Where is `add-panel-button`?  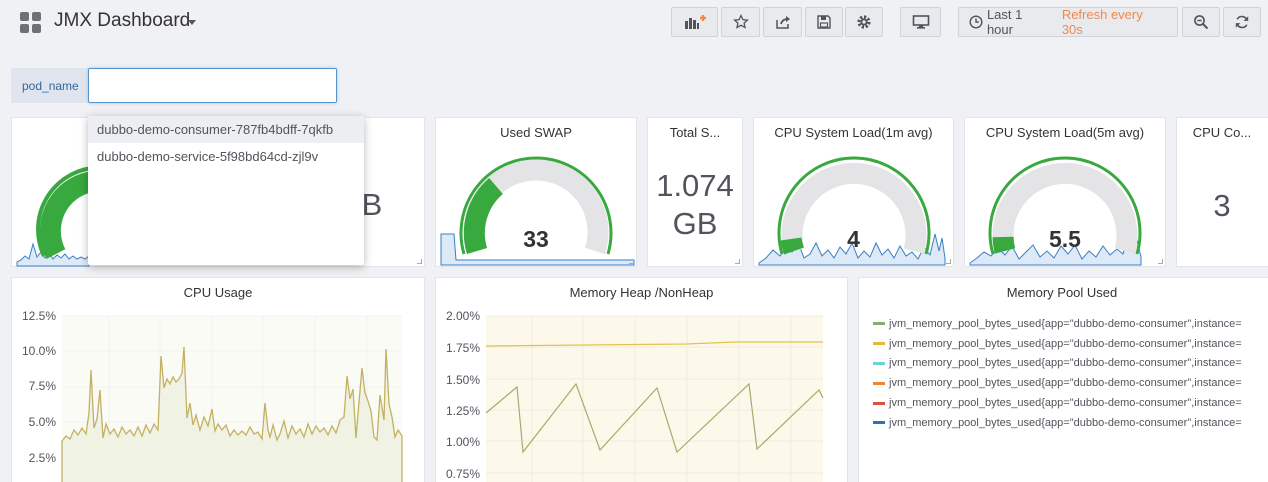 add-panel-button is located at coordinates (694, 22).